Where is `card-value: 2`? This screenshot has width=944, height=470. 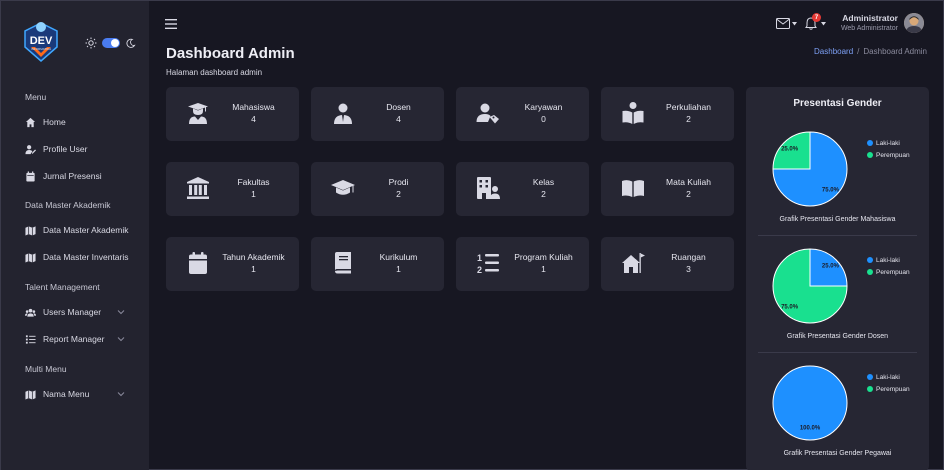
card-value: 2 is located at coordinates (543, 194).